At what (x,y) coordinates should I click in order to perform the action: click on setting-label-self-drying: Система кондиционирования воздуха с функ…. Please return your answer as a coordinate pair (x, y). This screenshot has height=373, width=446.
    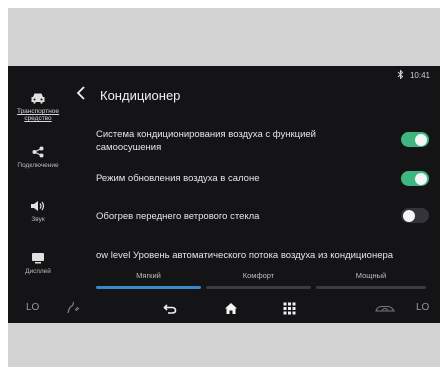
    Looking at the image, I should click on (206, 141).